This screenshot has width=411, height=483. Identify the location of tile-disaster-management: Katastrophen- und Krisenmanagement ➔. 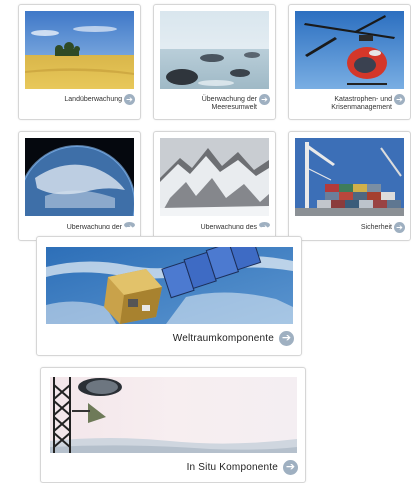
(349, 62).